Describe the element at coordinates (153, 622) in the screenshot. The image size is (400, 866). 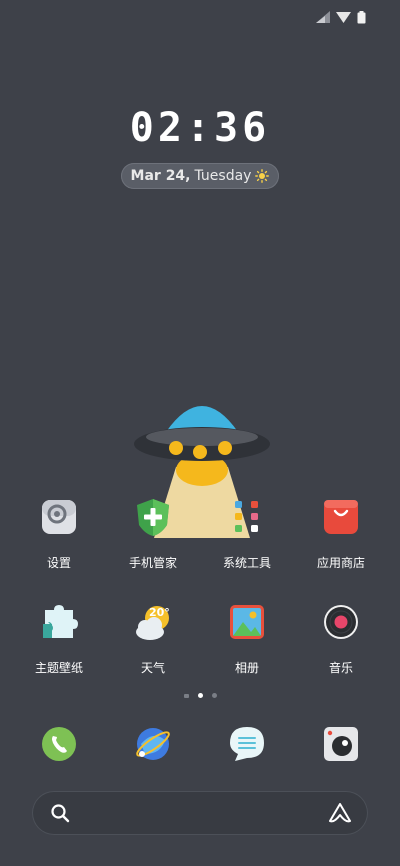
I see `weather-icon: 20°` at that location.